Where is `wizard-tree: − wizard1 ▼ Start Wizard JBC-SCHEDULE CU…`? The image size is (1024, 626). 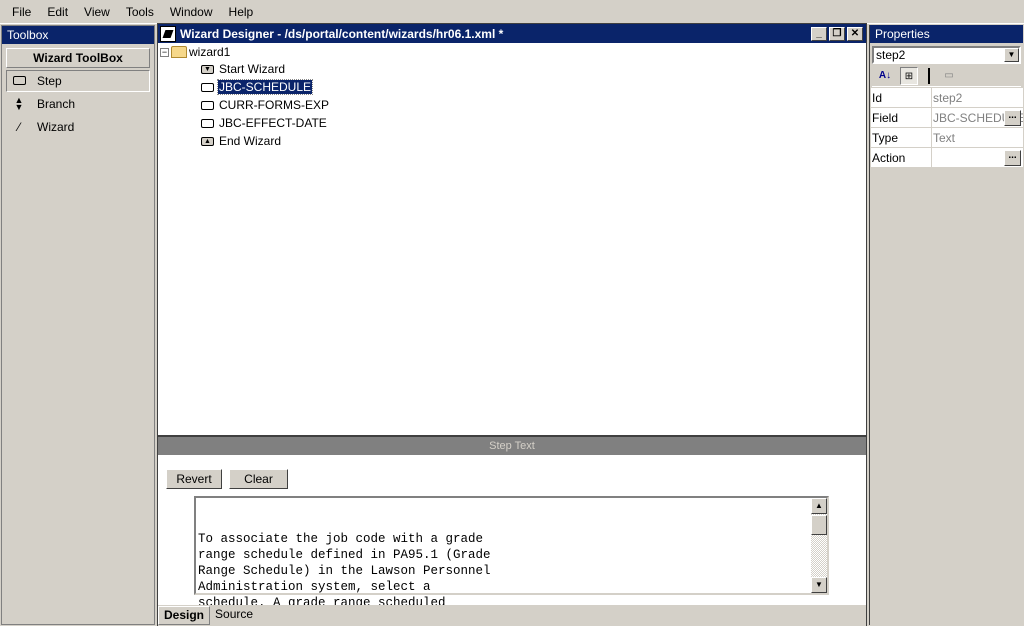 wizard-tree: − wizard1 ▼ Start Wizard JBC-SCHEDULE CU… is located at coordinates (245, 97).